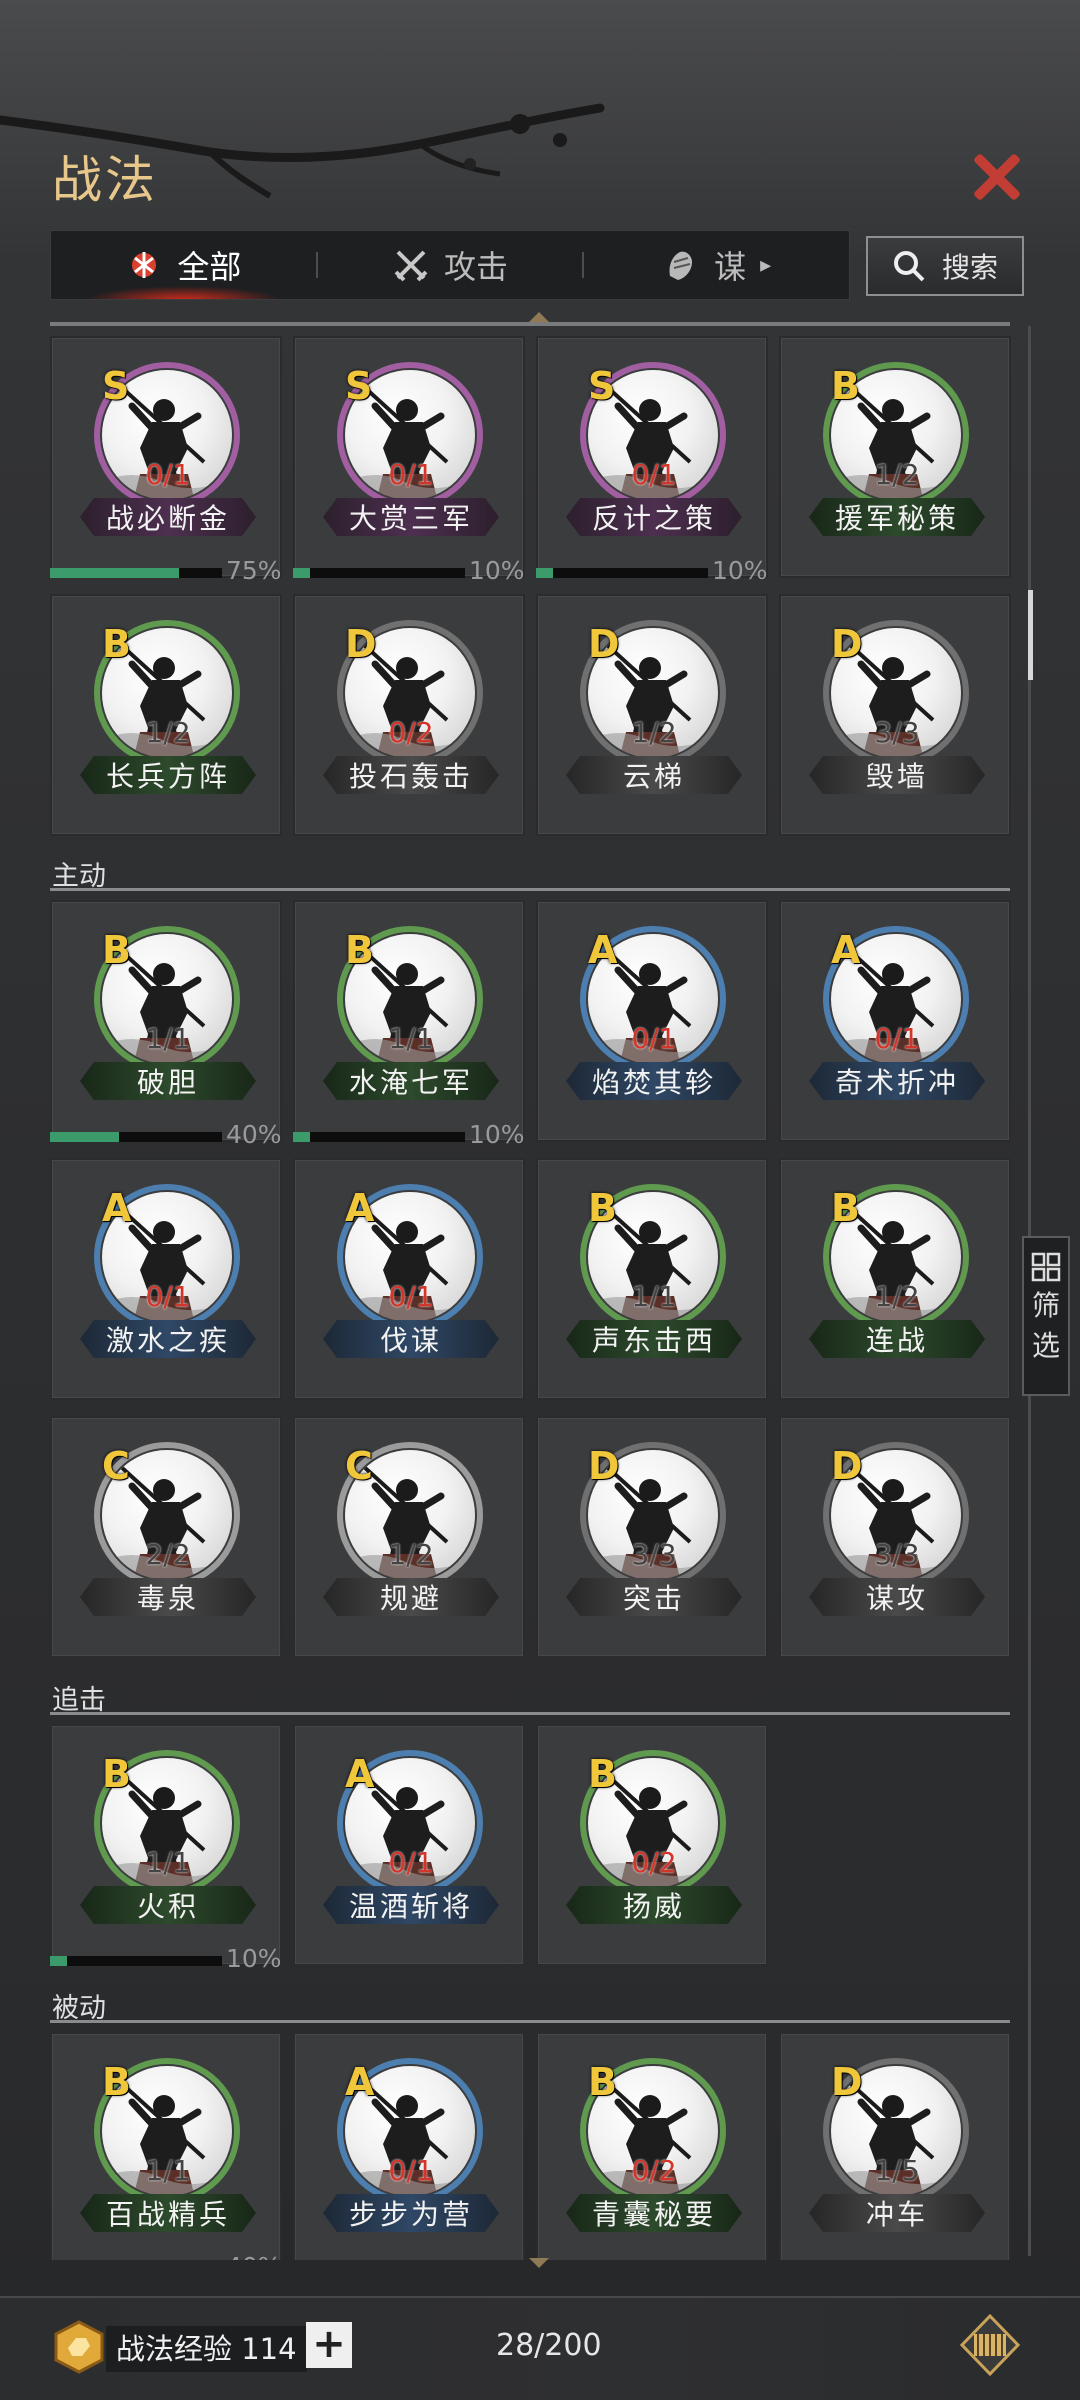  Describe the element at coordinates (895, 2146) in the screenshot. I see `tactic-card: D 1/5 冲车` at that location.